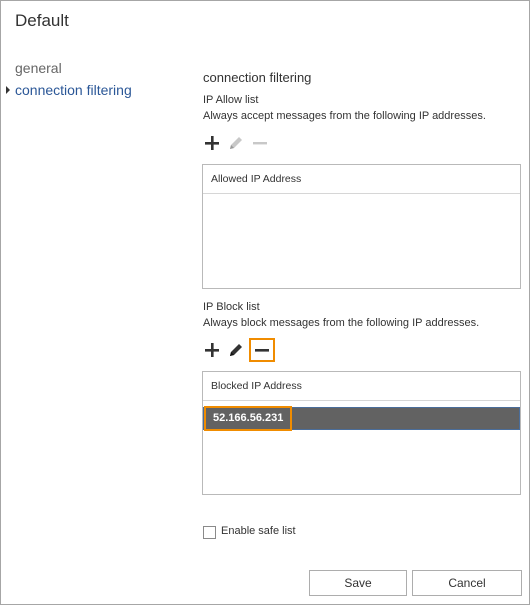 This screenshot has width=530, height=605. What do you see at coordinates (358, 583) in the screenshot?
I see `save-button: Save` at bounding box center [358, 583].